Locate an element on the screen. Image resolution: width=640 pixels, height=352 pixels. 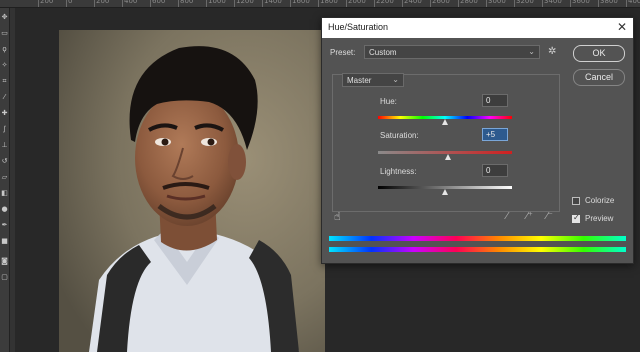
eyedropper-icon: ⁄ is located at coordinates (507, 216).